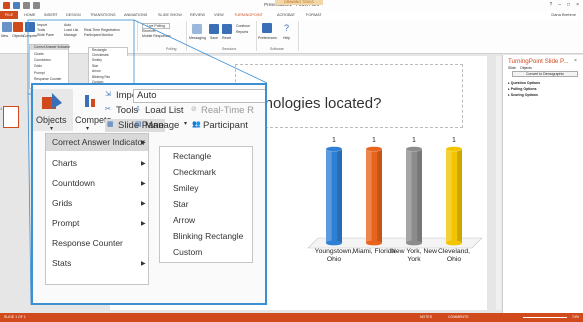 The height and width of the screenshot is (322, 583). What do you see at coordinates (226, 38) in the screenshot?
I see `reset-button-label: Reset` at bounding box center [226, 38].